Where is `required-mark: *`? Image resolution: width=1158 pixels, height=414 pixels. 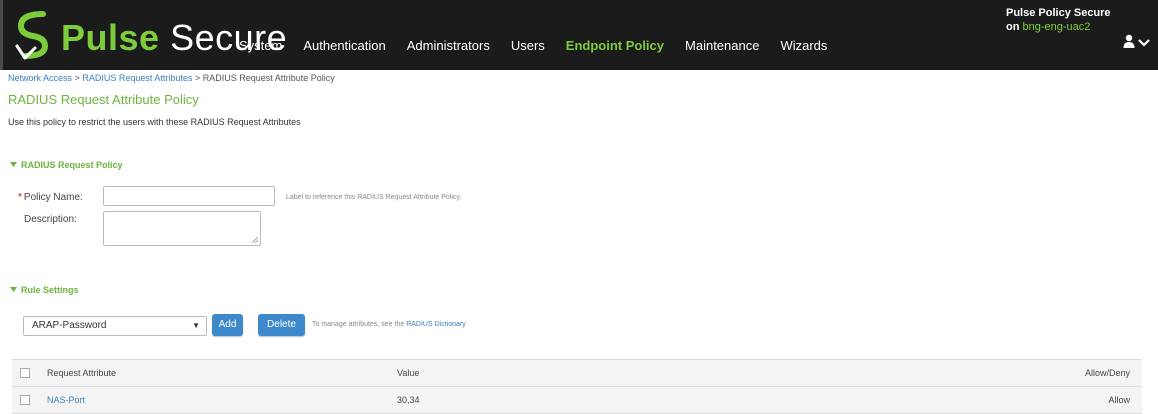
required-mark: * is located at coordinates (20, 197).